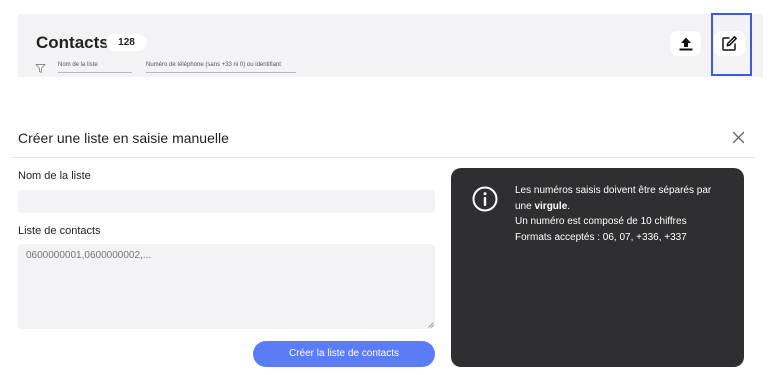 The height and width of the screenshot is (375, 781). What do you see at coordinates (95, 65) in the screenshot?
I see `list-name-filter: Nom de la liste` at bounding box center [95, 65].